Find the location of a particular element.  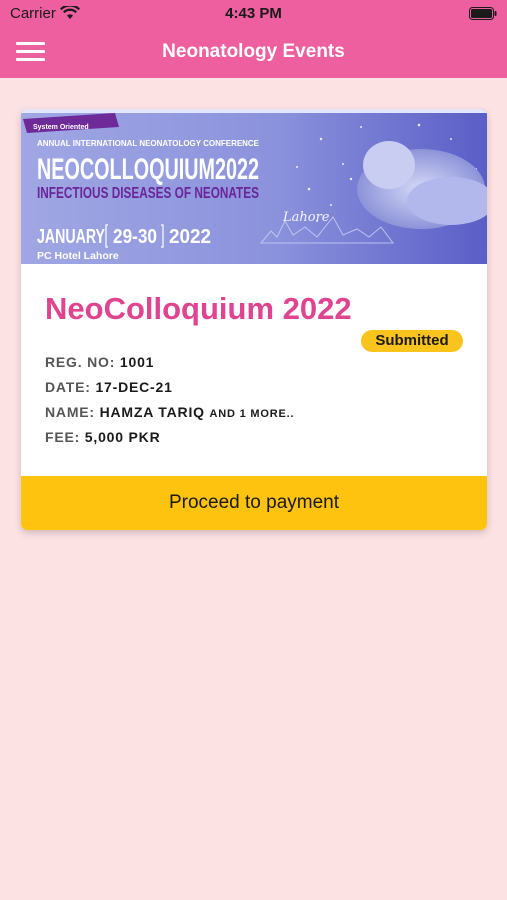

battery-icon is located at coordinates (483, 13).